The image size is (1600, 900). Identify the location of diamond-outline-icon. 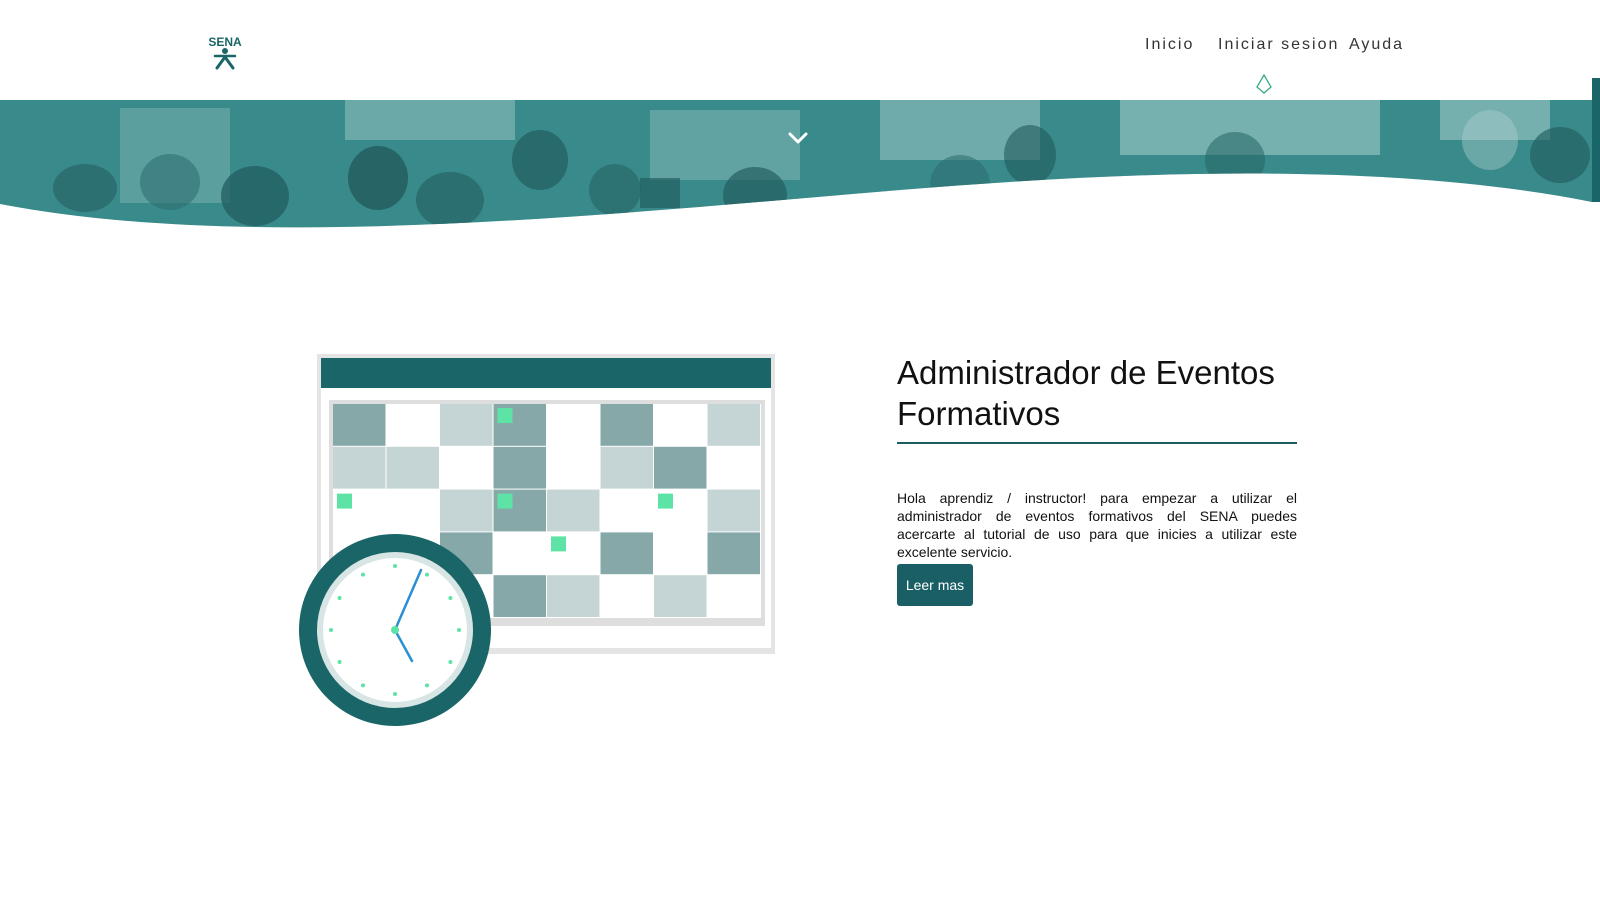
(1264, 84).